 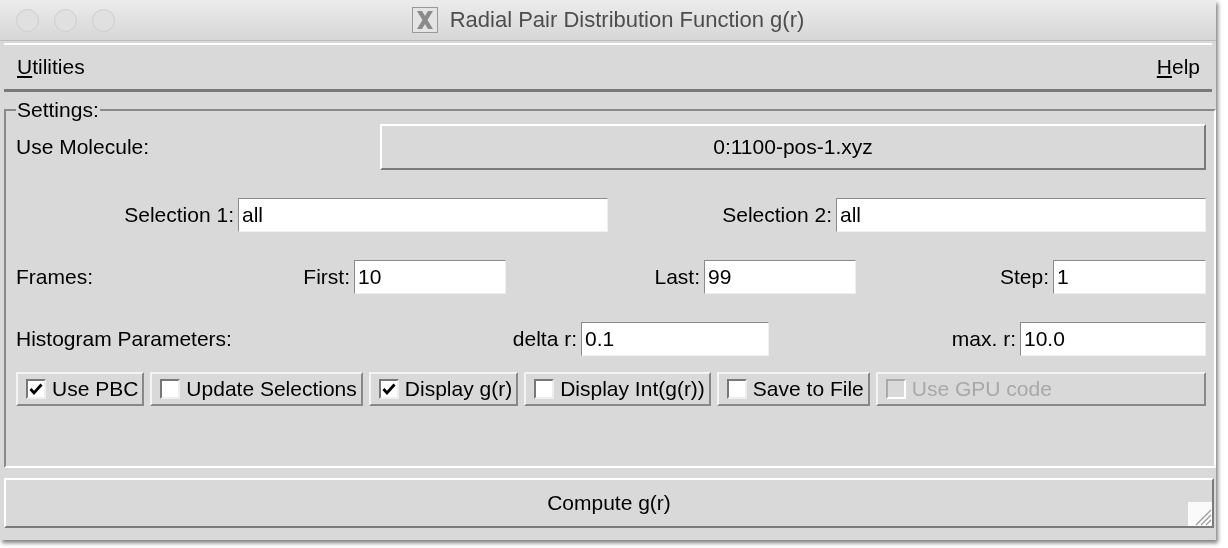 What do you see at coordinates (793, 147) in the screenshot?
I see `molecule-menu-button: 0:1100-pos-1.xyz` at bounding box center [793, 147].